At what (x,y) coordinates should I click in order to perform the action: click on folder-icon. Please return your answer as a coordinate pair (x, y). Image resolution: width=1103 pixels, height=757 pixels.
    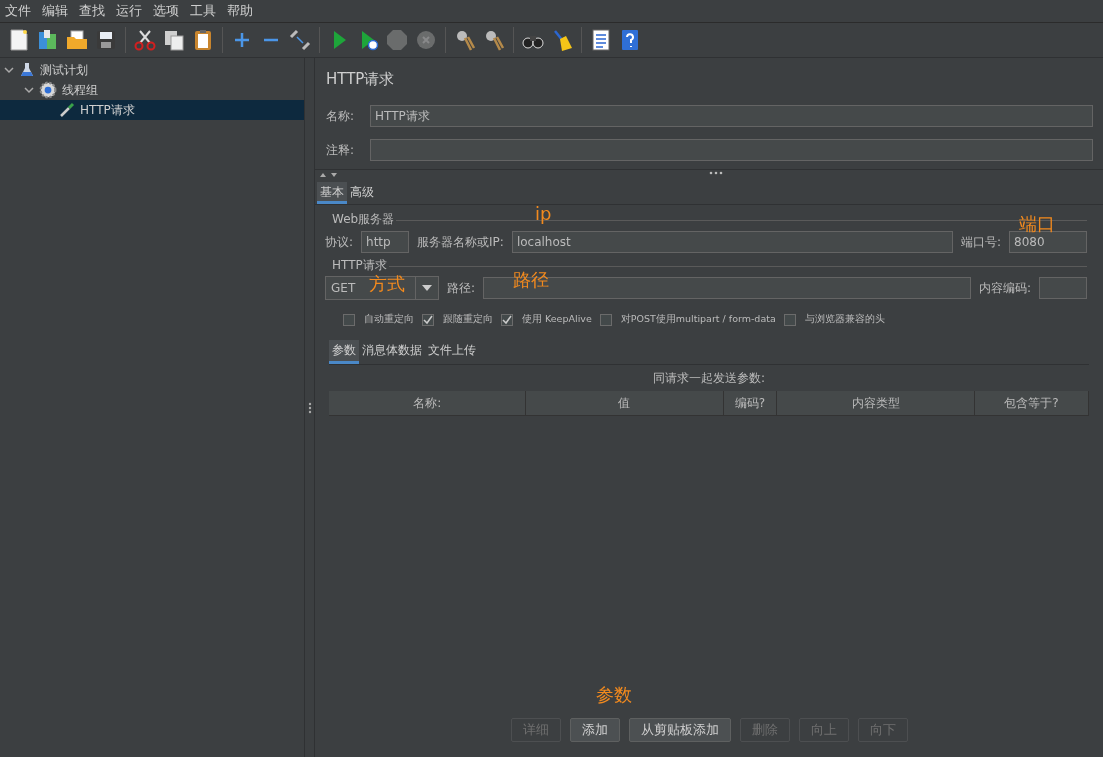
    Looking at the image, I should click on (77, 40).